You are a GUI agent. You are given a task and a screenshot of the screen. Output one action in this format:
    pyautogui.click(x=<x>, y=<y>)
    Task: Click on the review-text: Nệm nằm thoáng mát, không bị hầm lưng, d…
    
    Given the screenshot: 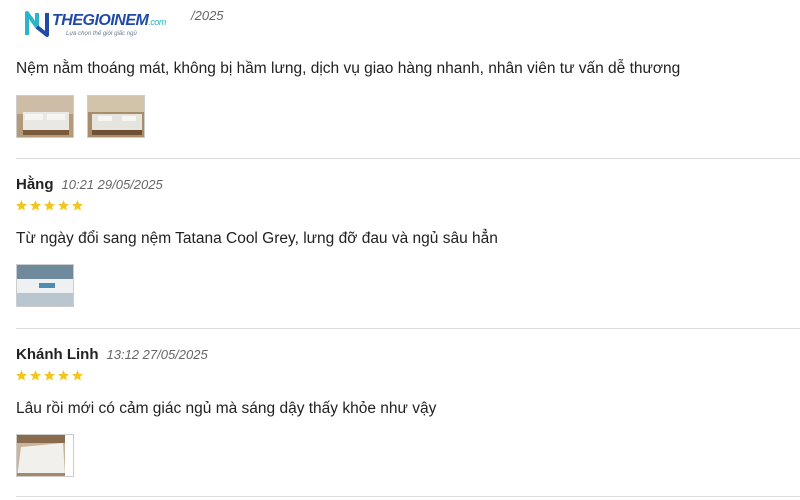 What is the action you would take?
    pyautogui.click(x=348, y=68)
    